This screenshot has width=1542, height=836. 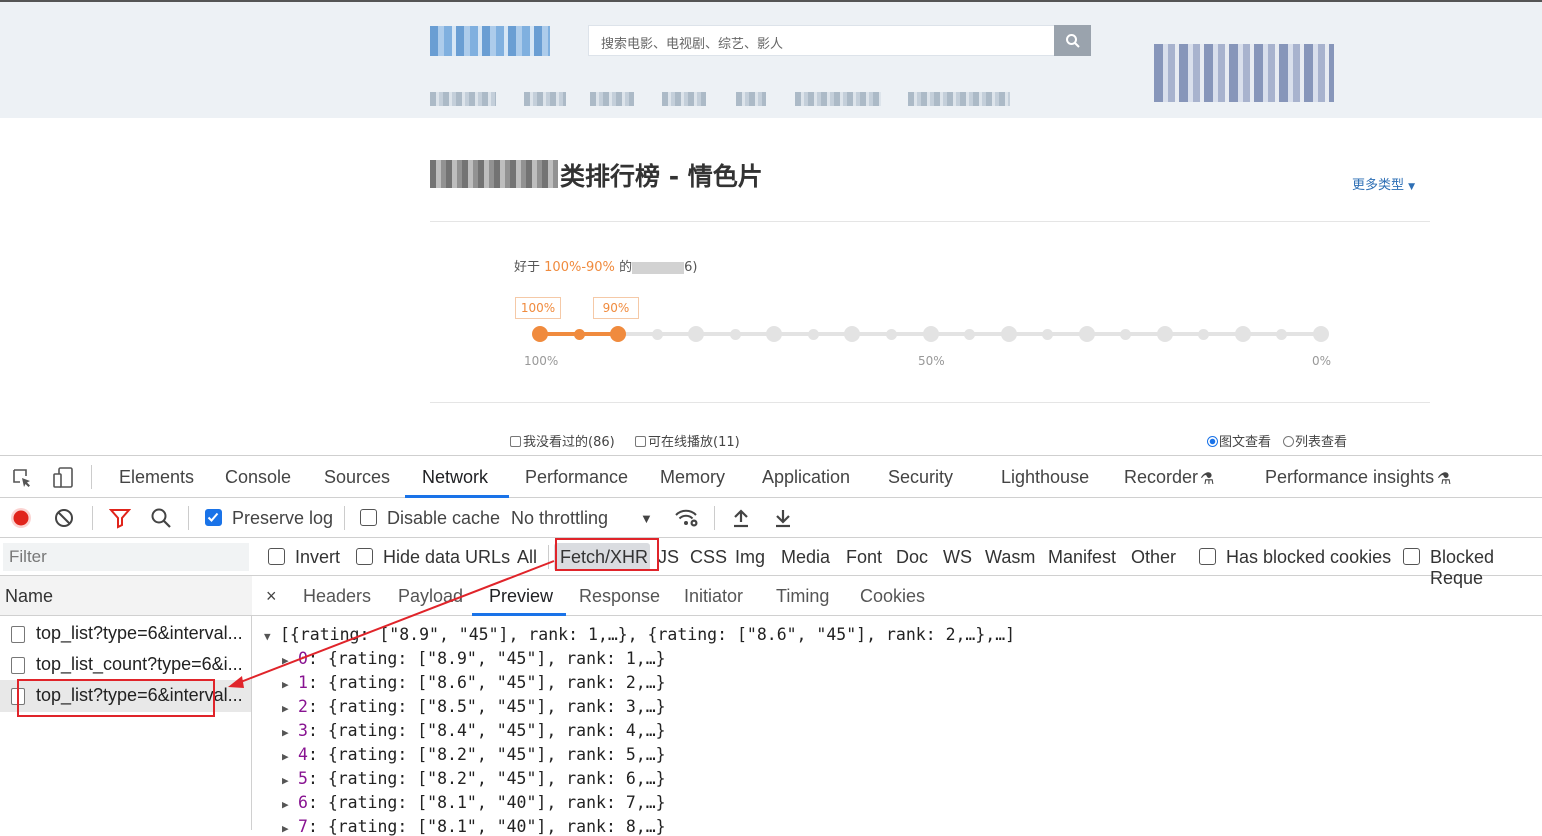 What do you see at coordinates (391, 624) in the screenshot?
I see `annotation-arrow-icon` at bounding box center [391, 624].